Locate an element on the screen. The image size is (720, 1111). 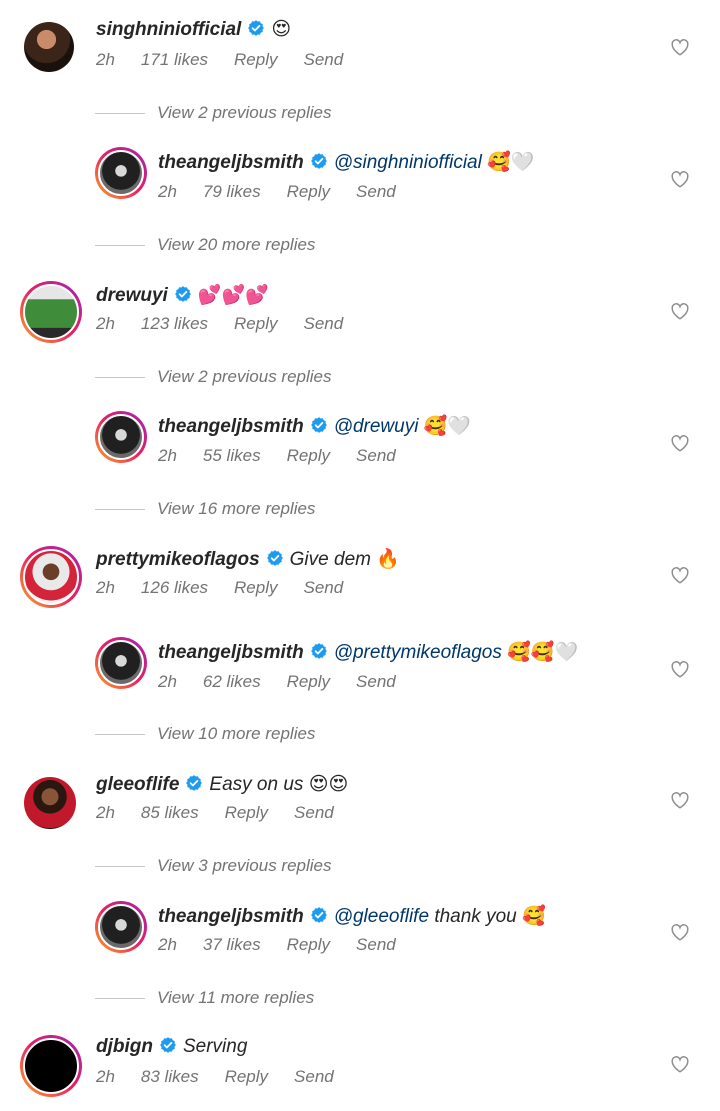
comment-likes: 83 likes is located at coordinates (170, 1076).